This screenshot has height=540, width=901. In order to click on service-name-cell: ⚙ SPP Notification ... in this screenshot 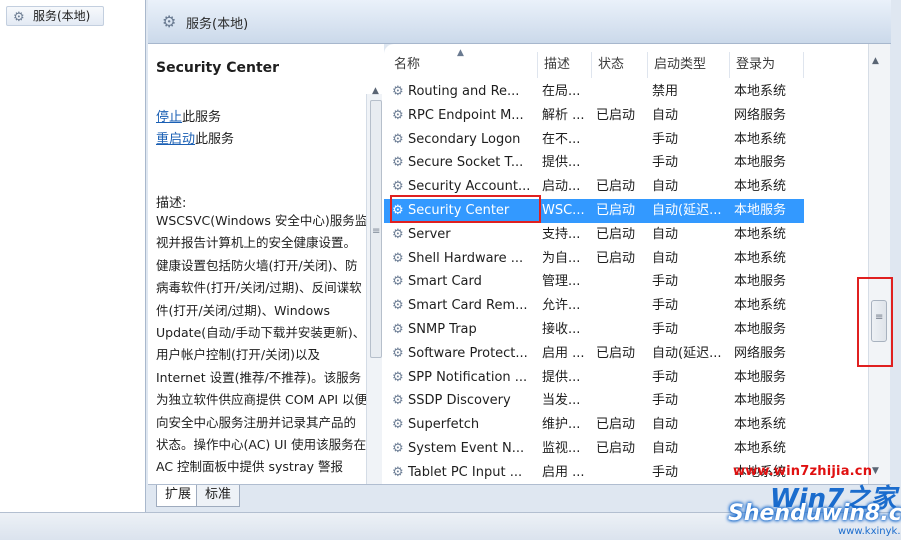, I will do `click(466, 378)`.